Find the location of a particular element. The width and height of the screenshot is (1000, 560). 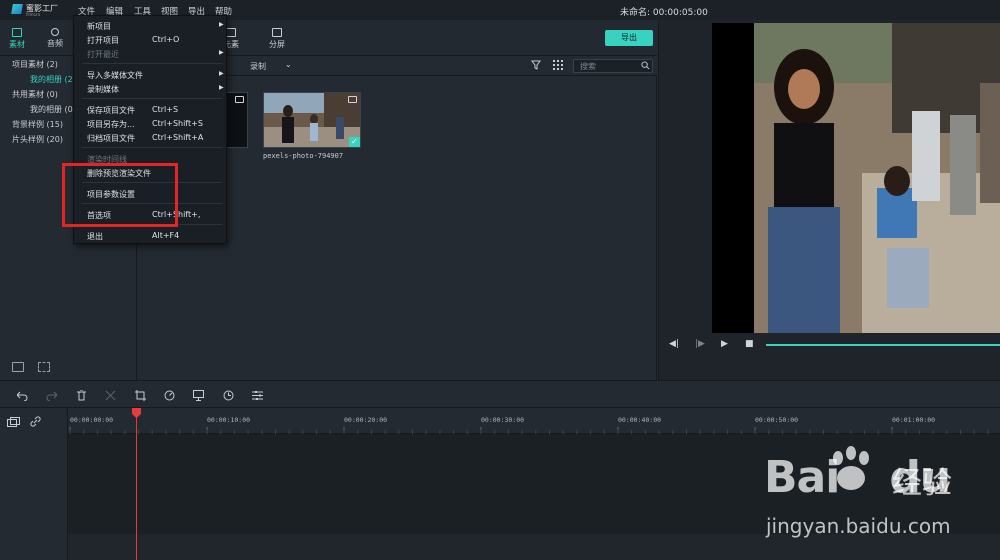

ruler-label: 00:00:20:00 is located at coordinates (366, 420).